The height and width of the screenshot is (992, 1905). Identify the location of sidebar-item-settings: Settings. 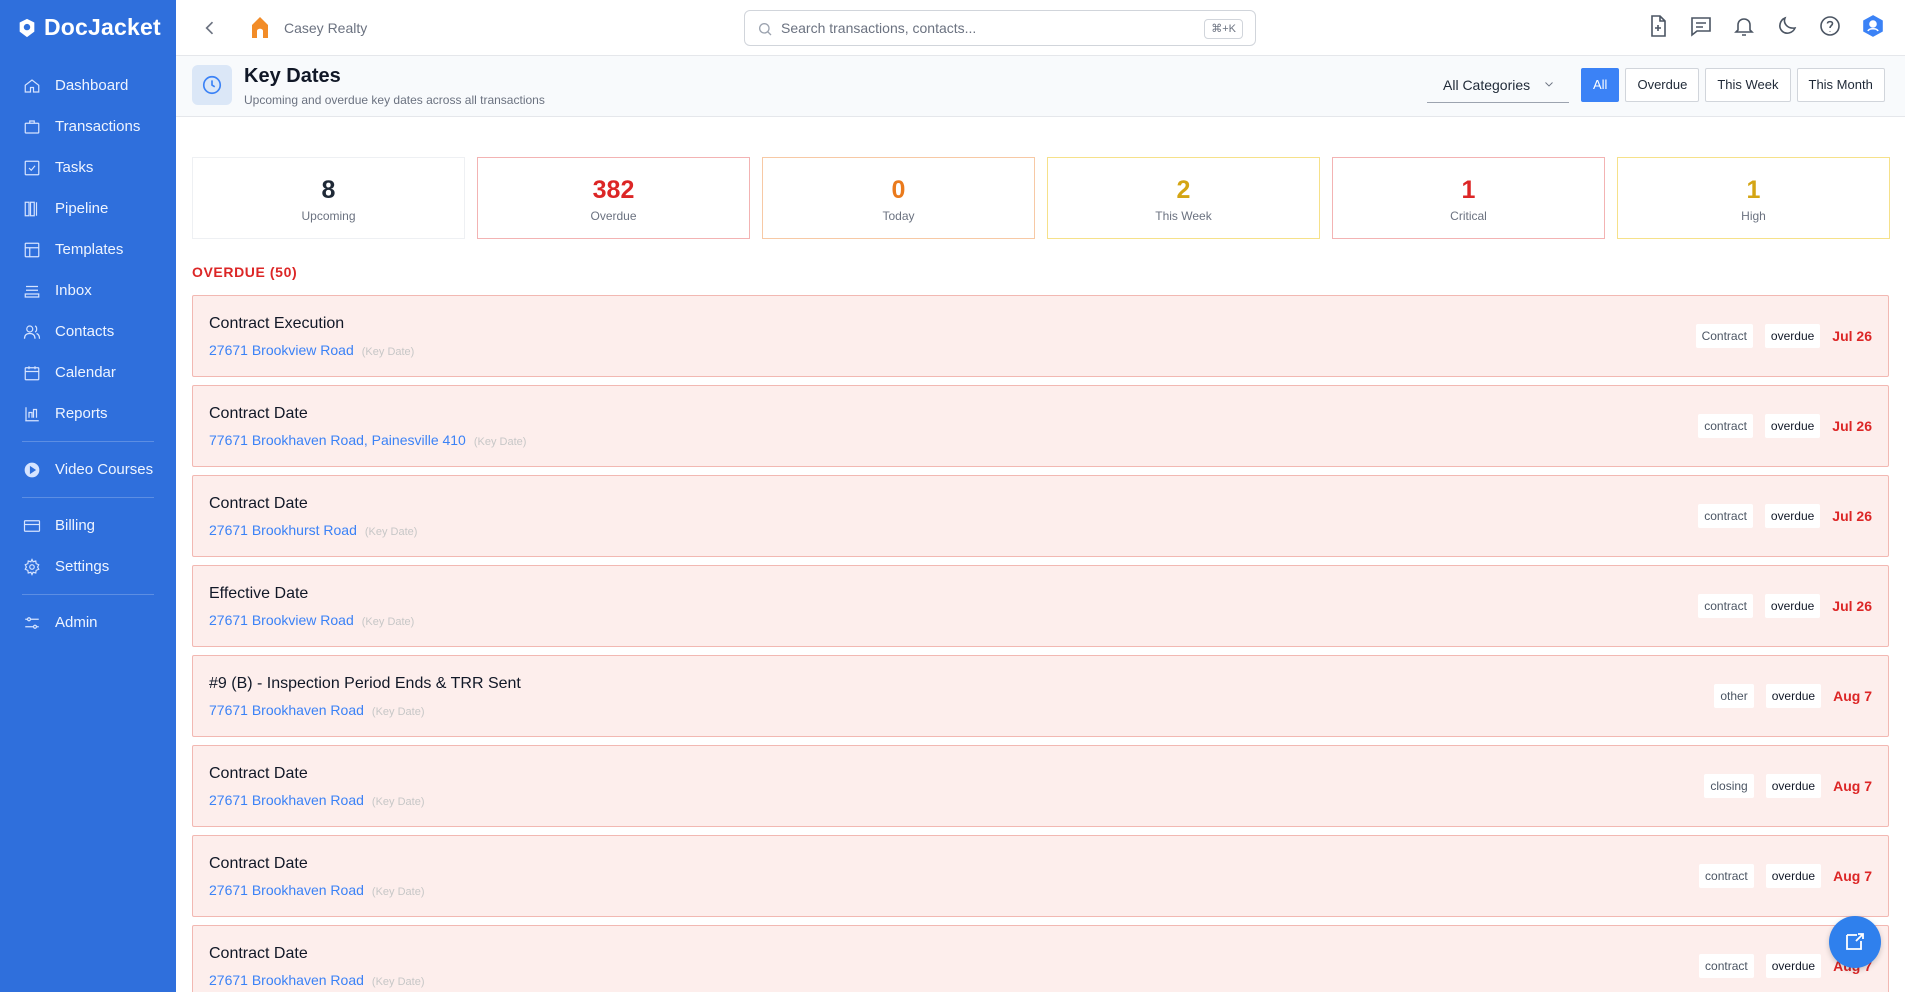
(88, 566).